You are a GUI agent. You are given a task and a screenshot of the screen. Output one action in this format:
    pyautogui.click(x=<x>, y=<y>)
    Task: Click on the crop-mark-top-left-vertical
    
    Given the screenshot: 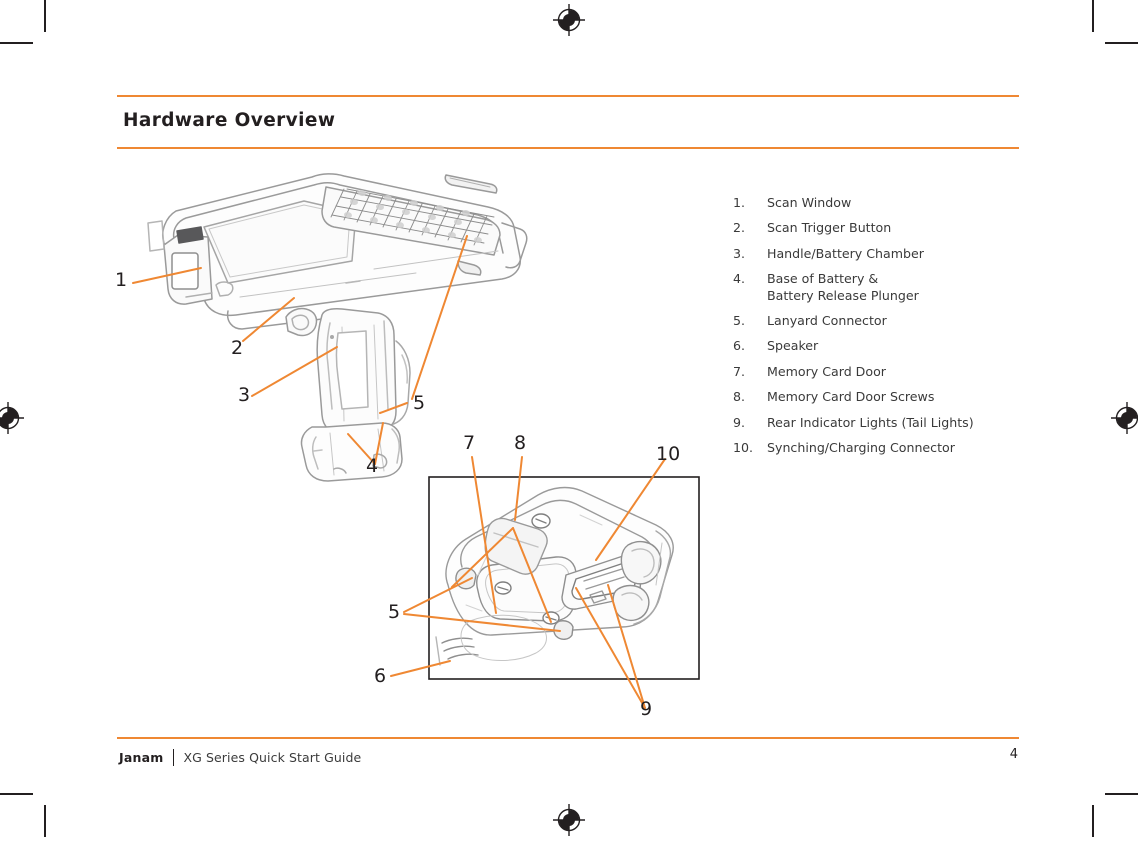 What is the action you would take?
    pyautogui.click(x=45, y=16)
    